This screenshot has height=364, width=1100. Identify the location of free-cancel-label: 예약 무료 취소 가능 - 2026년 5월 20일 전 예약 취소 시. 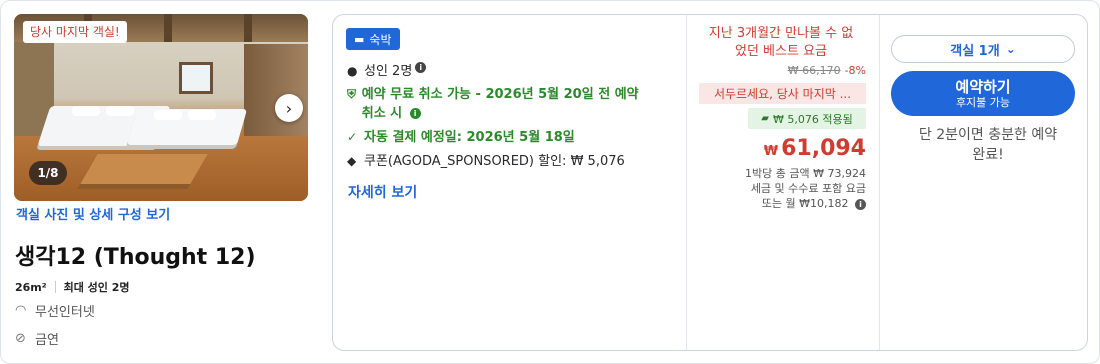
(500, 104).